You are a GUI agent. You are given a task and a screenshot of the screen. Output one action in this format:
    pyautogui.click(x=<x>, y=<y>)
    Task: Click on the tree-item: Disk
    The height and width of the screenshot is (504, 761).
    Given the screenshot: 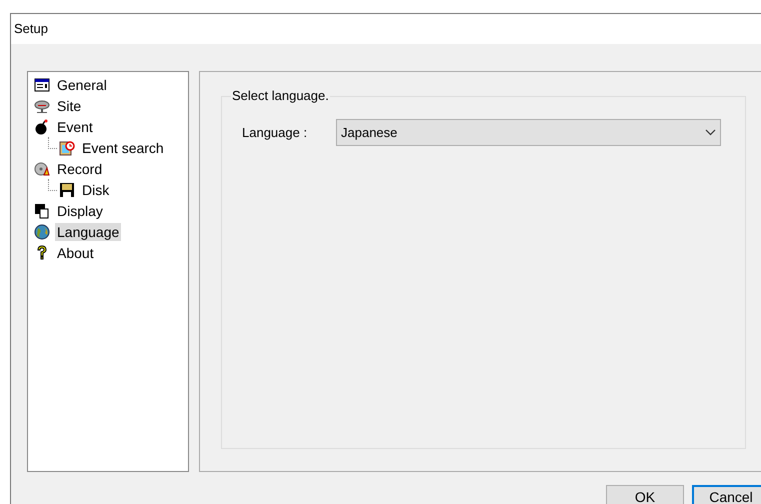 What is the action you would take?
    pyautogui.click(x=96, y=189)
    